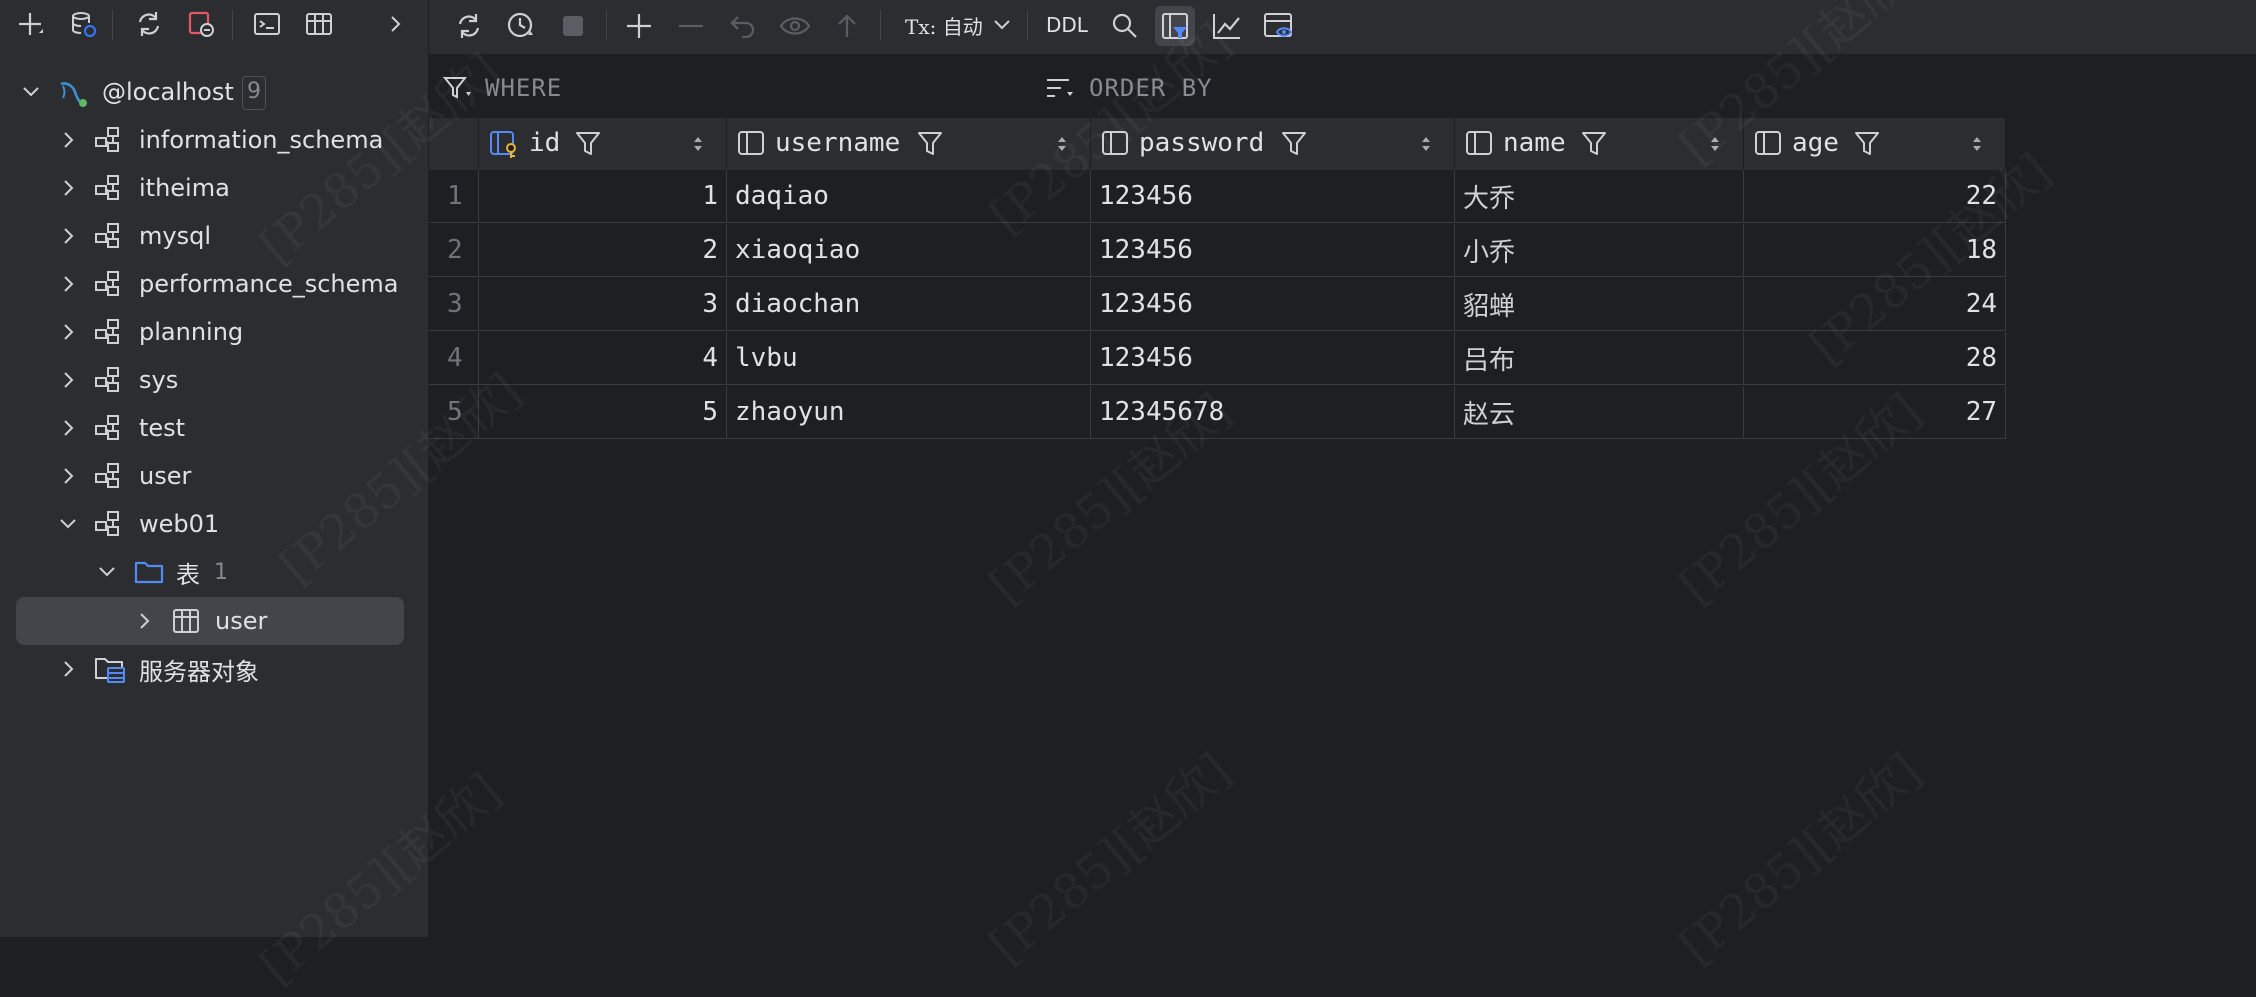  What do you see at coordinates (1599, 358) in the screenshot?
I see `table-cell-name: 吕布` at bounding box center [1599, 358].